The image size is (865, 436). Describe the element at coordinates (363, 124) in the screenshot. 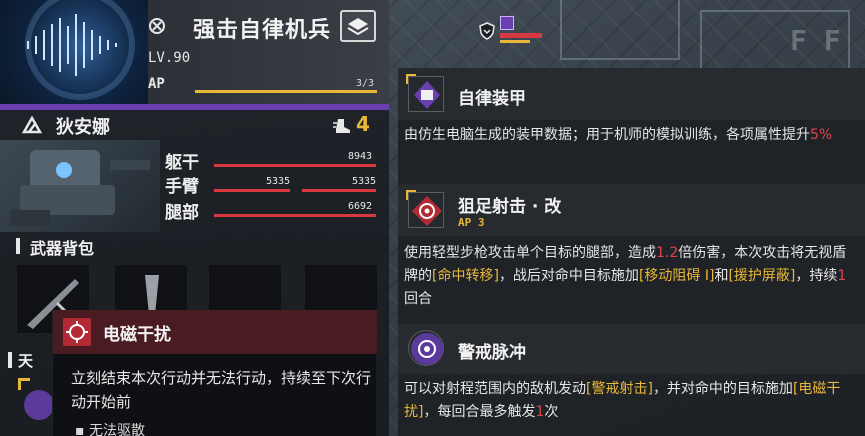

I see `movement-value: 4` at that location.